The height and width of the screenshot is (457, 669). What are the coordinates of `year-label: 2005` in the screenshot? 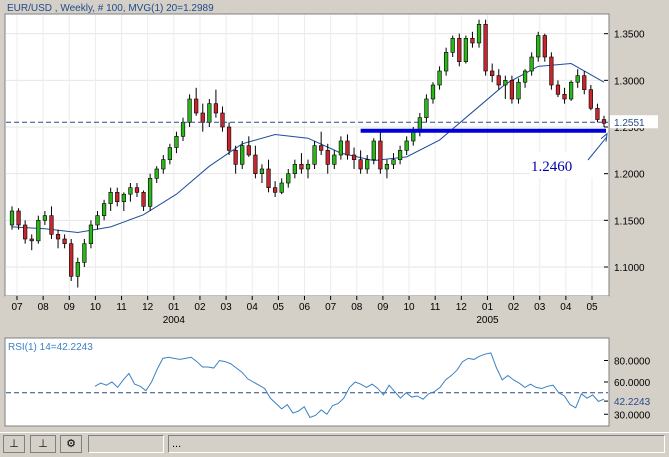 It's located at (487, 320).